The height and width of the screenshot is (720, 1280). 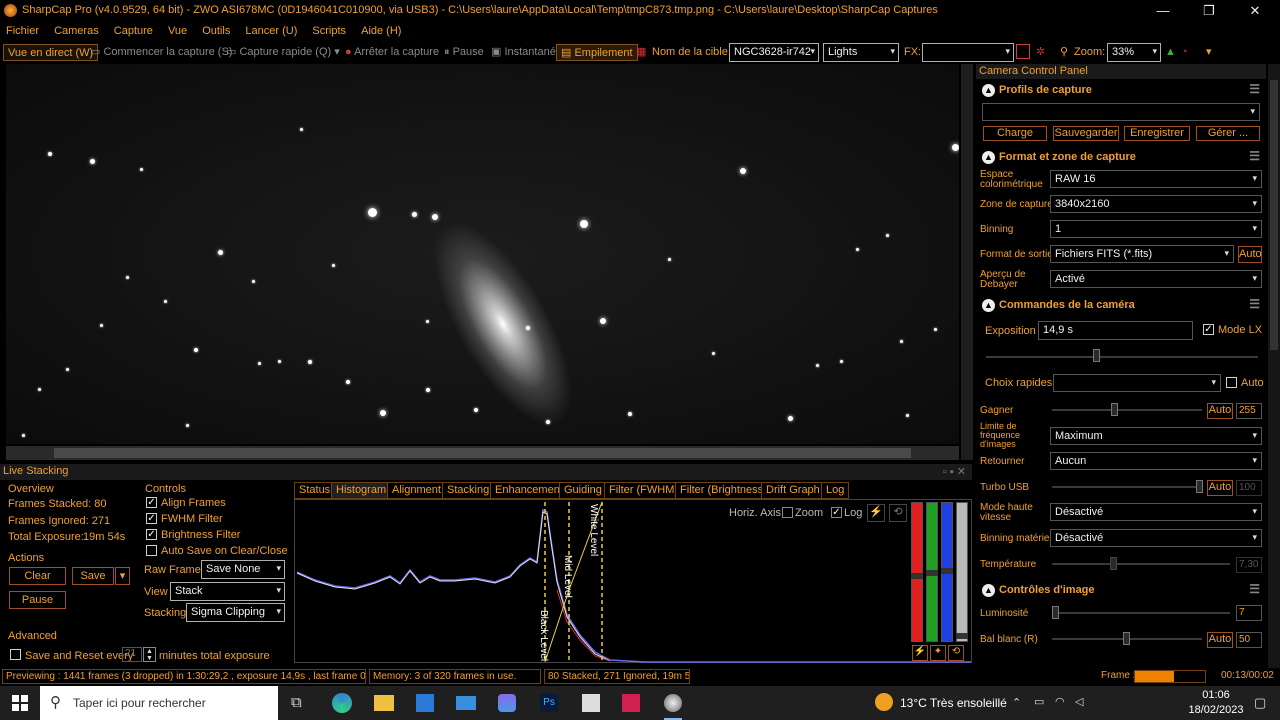 I want to click on brightness-slider, so click(x=1141, y=613).